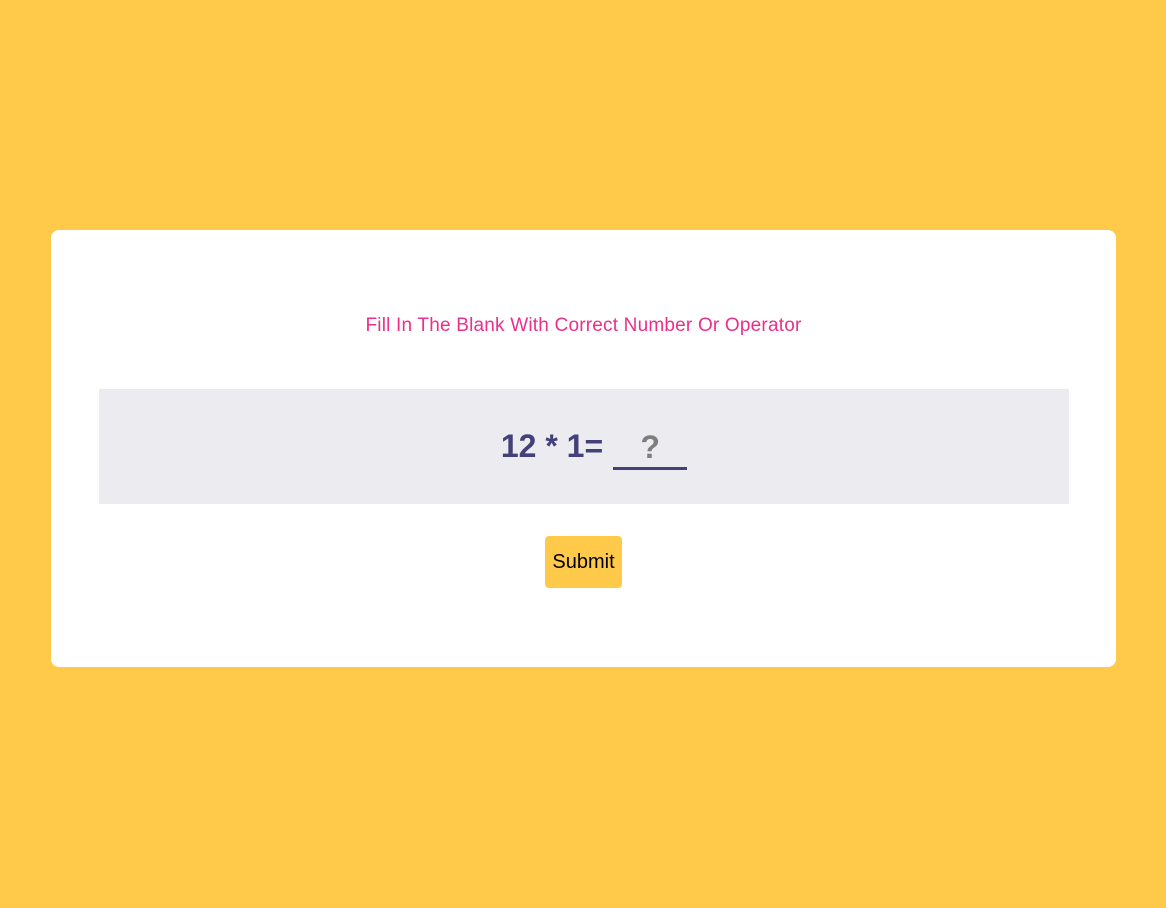 The width and height of the screenshot is (1166, 908). I want to click on answer-input, so click(650, 449).